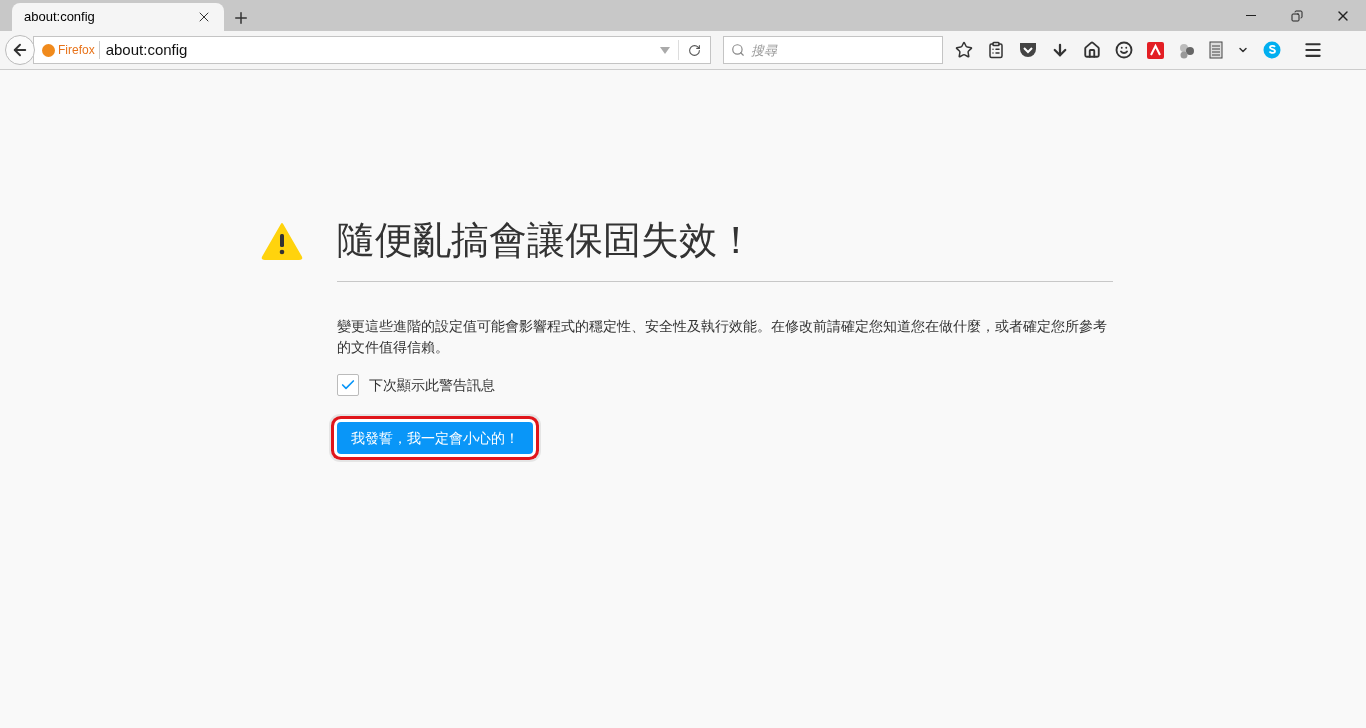 The height and width of the screenshot is (728, 1366). What do you see at coordinates (1155, 50) in the screenshot?
I see `extension-icon` at bounding box center [1155, 50].